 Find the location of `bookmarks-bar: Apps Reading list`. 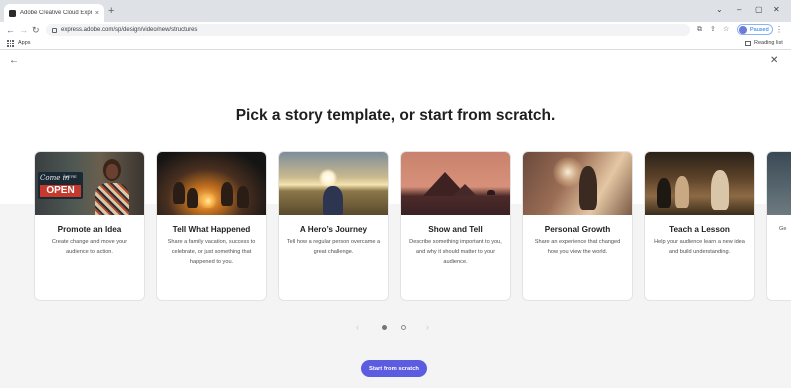

bookmarks-bar: Apps Reading list is located at coordinates (395, 44).